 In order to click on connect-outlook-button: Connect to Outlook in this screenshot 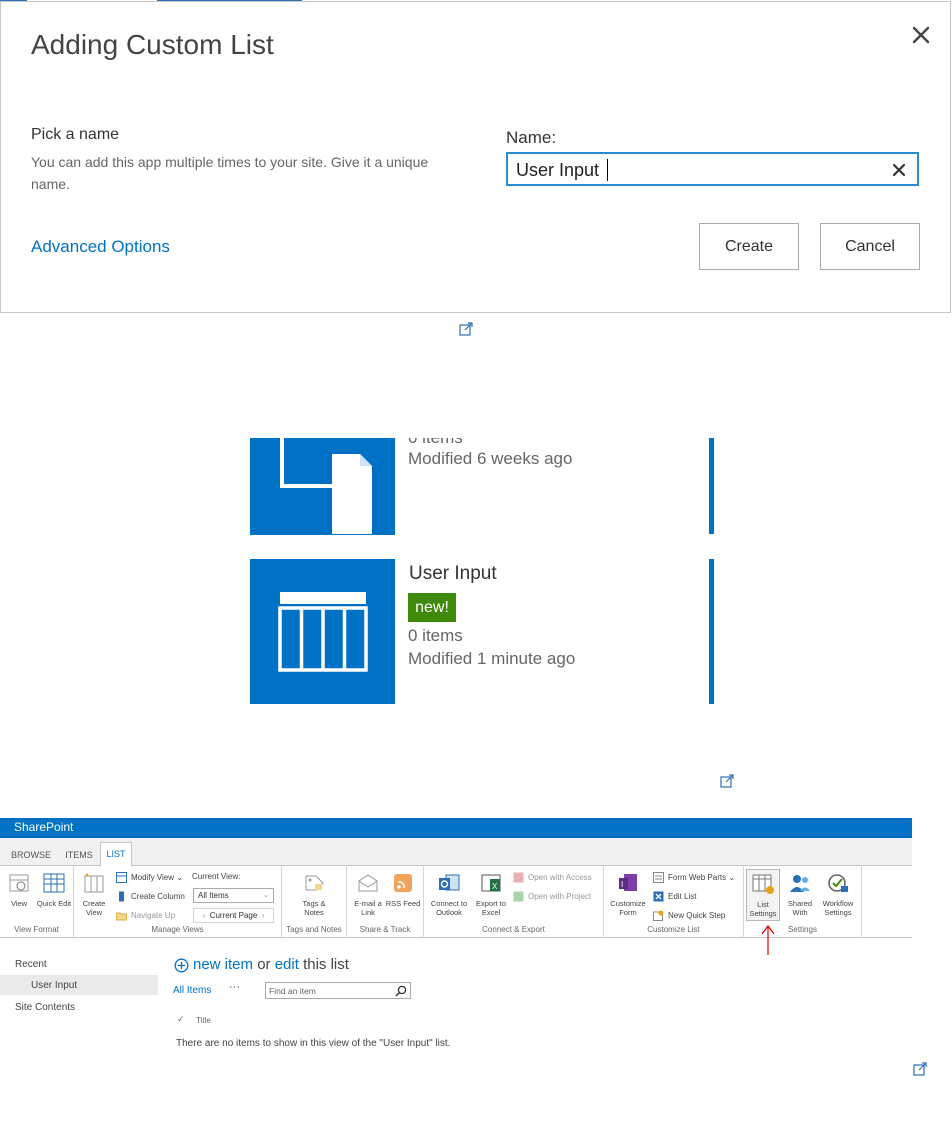, I will do `click(449, 894)`.